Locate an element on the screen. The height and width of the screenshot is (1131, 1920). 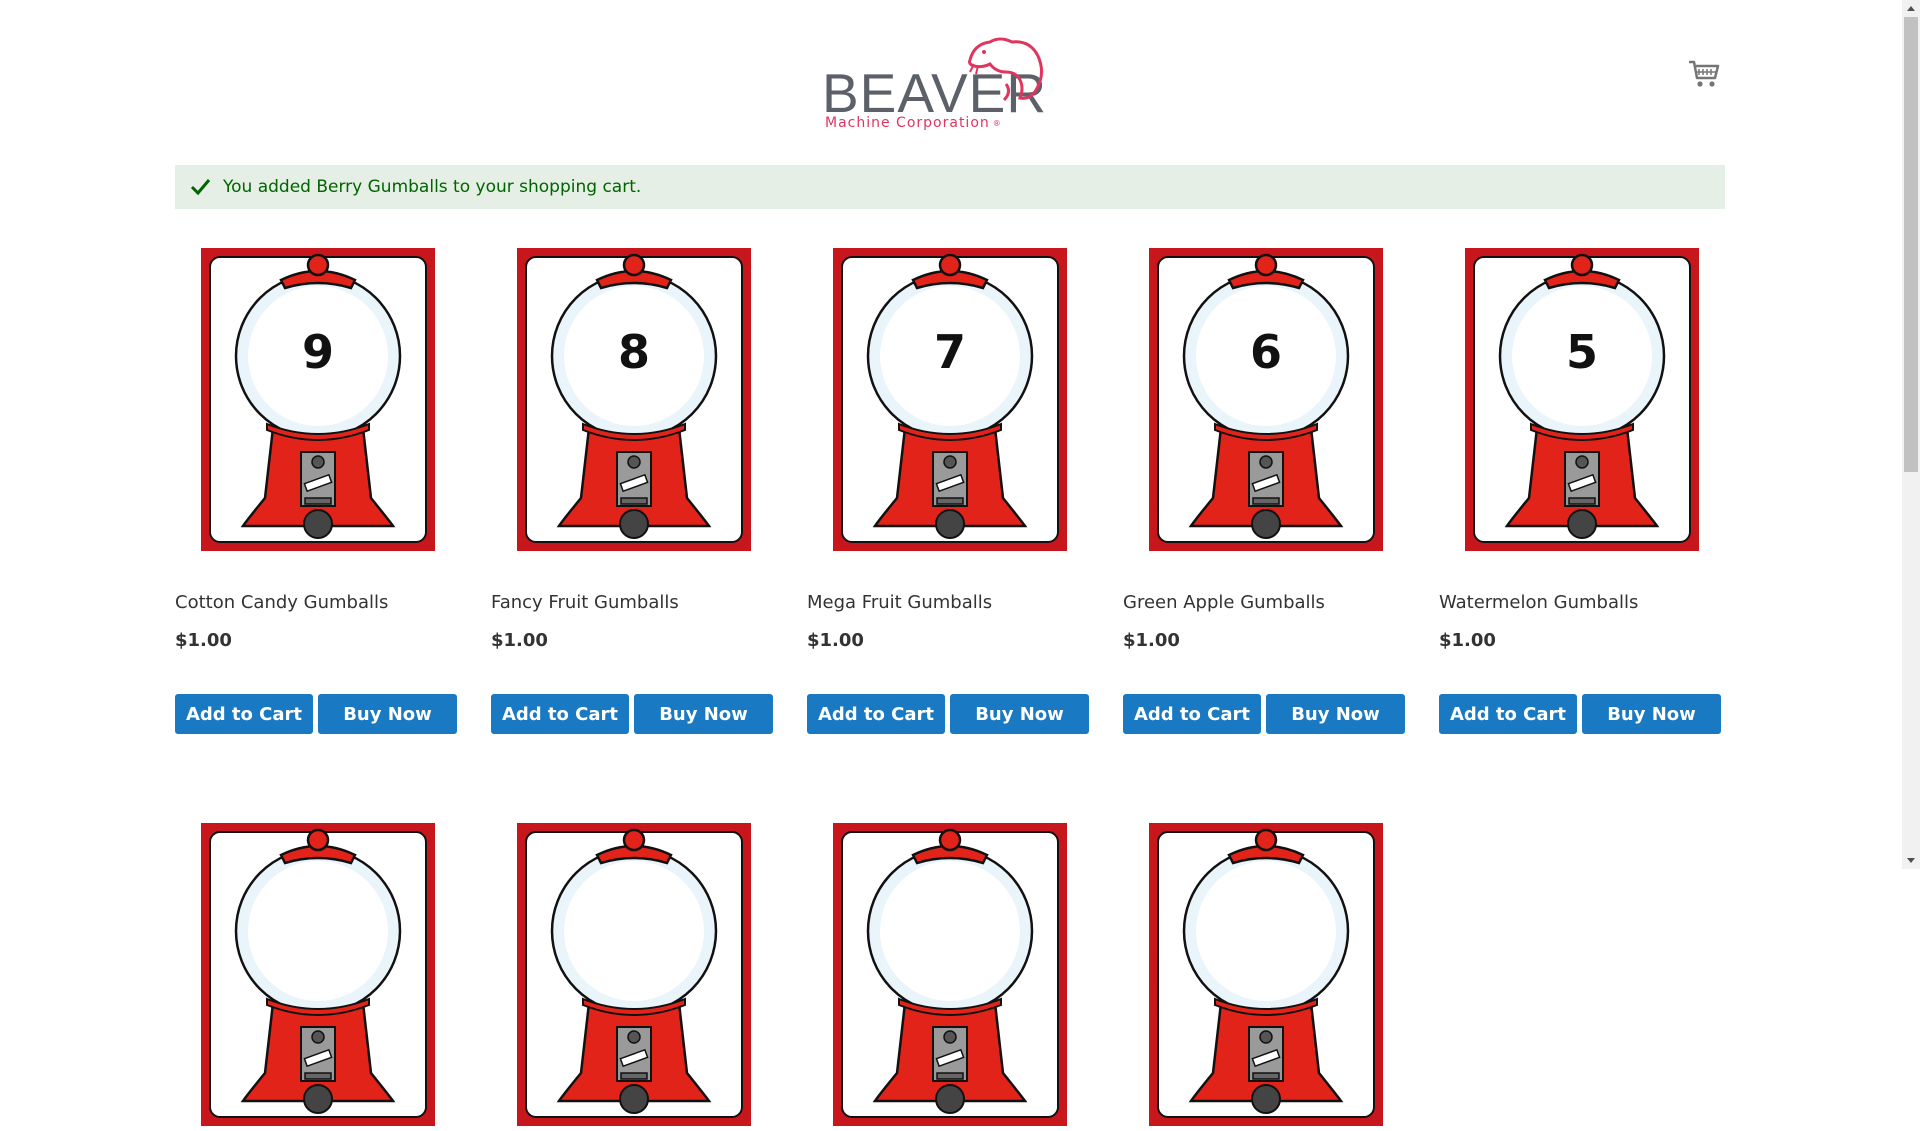
product-name: Green Apple Gumballs is located at coordinates (1224, 602).